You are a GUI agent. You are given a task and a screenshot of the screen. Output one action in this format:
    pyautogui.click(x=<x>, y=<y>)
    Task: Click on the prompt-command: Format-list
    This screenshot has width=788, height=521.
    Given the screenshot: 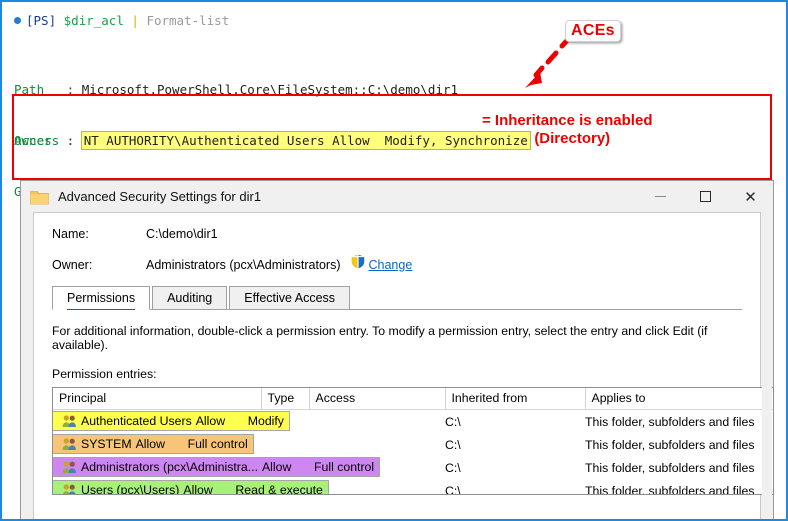 What is the action you would take?
    pyautogui.click(x=188, y=20)
    